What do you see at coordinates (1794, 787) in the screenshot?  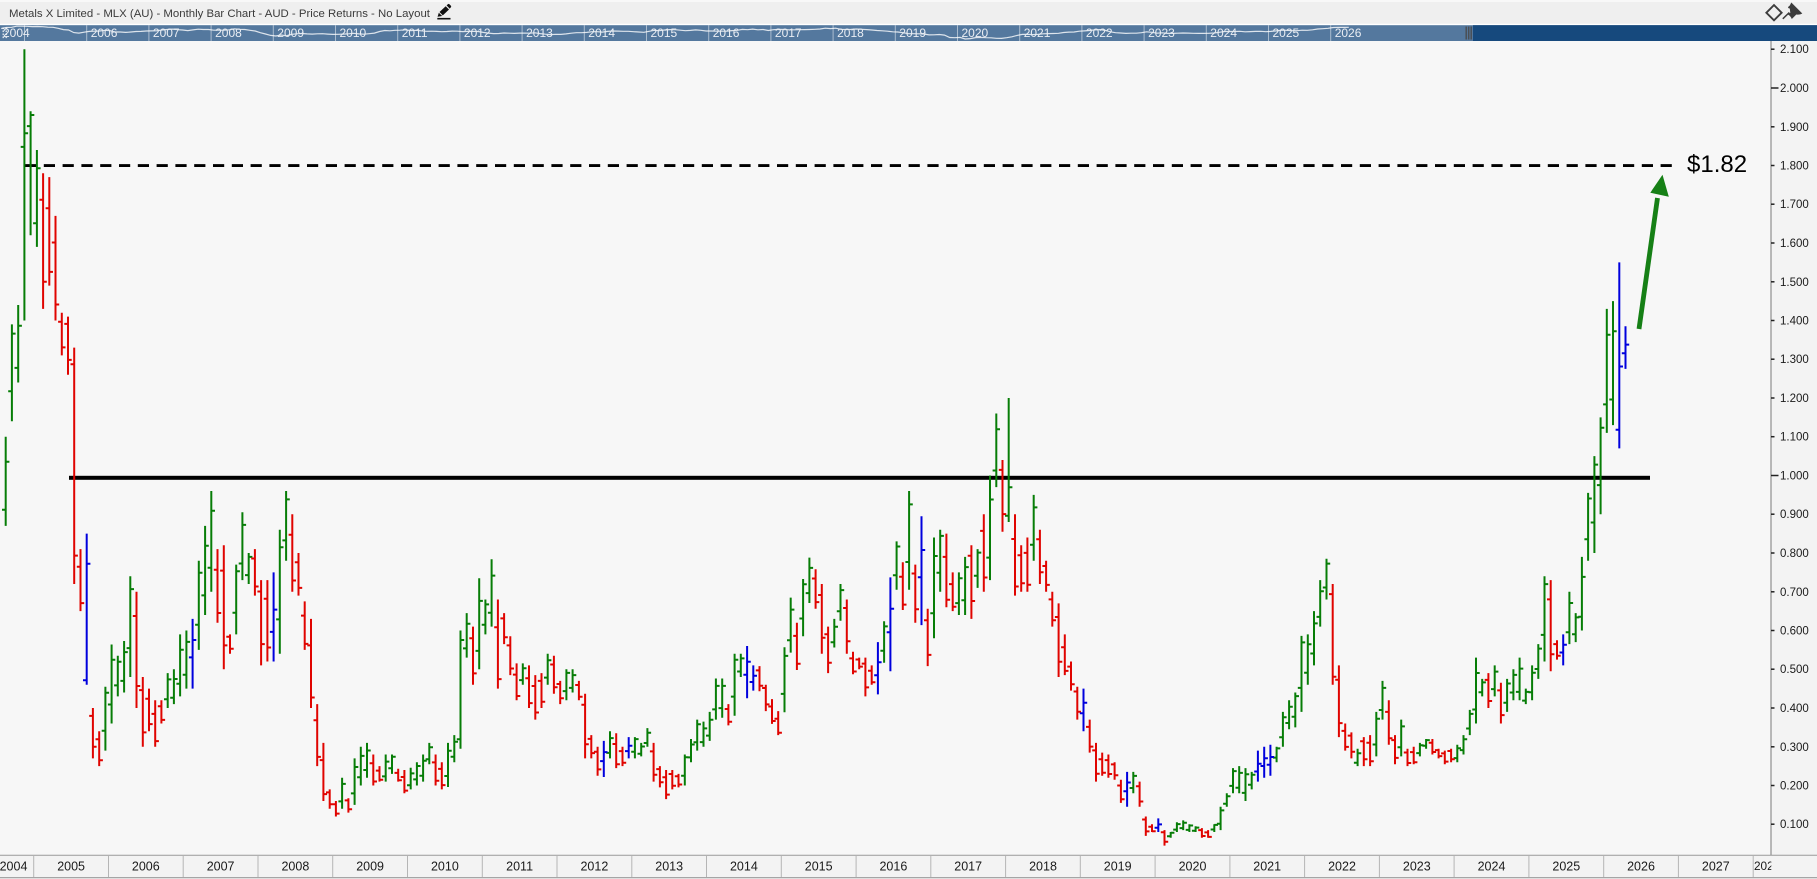 I see `svg-text: 0.200` at bounding box center [1794, 787].